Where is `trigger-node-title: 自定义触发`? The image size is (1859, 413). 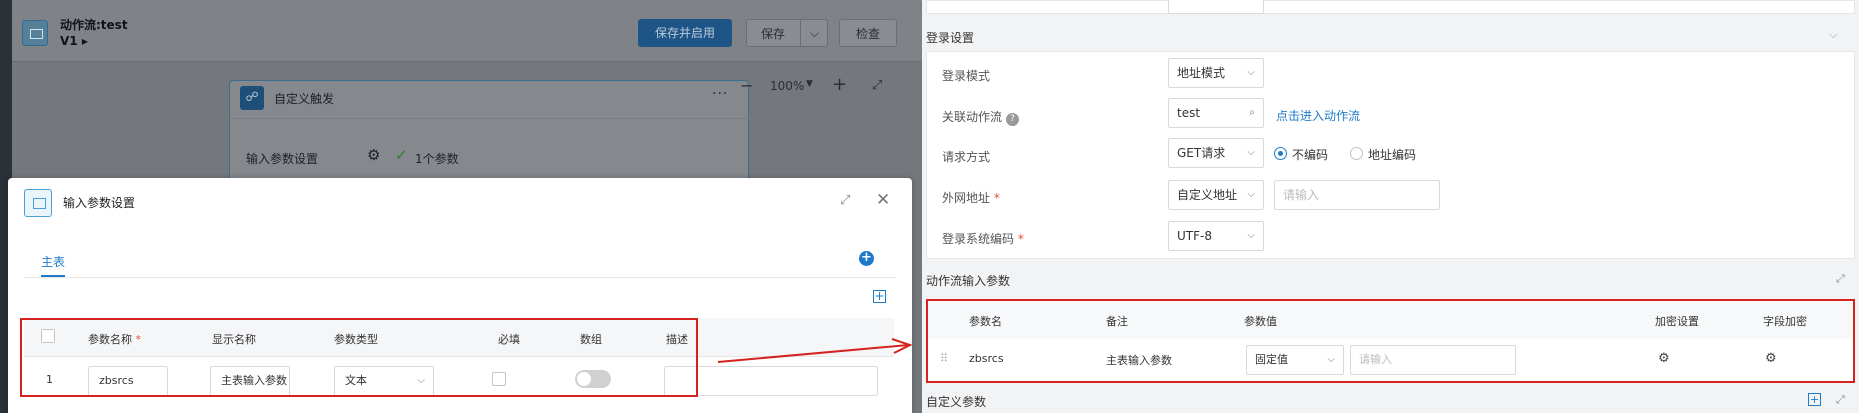
trigger-node-title: 自定义触发 is located at coordinates (304, 99).